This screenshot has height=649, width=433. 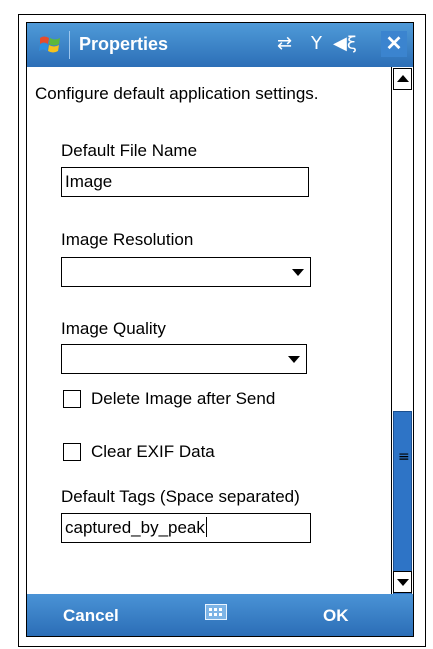 I want to click on scroll-down-arrow-icon, so click(x=403, y=582).